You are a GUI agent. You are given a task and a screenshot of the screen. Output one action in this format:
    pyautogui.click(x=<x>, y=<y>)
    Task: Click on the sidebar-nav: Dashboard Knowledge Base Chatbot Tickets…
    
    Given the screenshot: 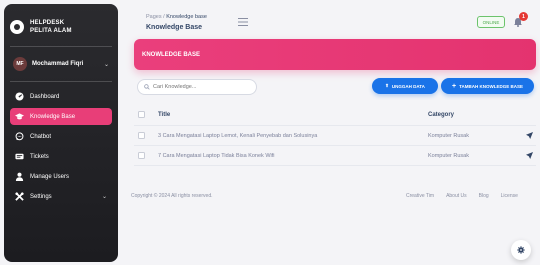 What is the action you would take?
    pyautogui.click(x=61, y=146)
    